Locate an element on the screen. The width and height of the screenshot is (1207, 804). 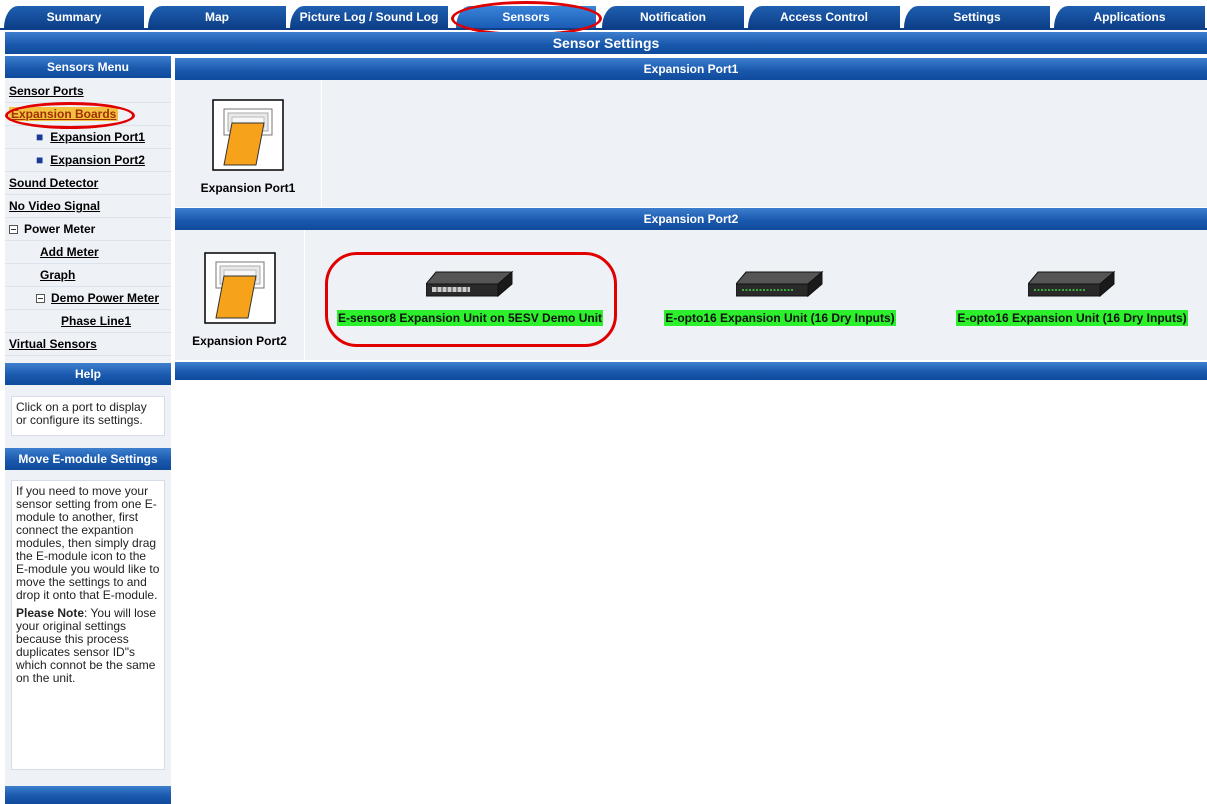
sidebar-item-label: Sound Detector is located at coordinates (53, 183).